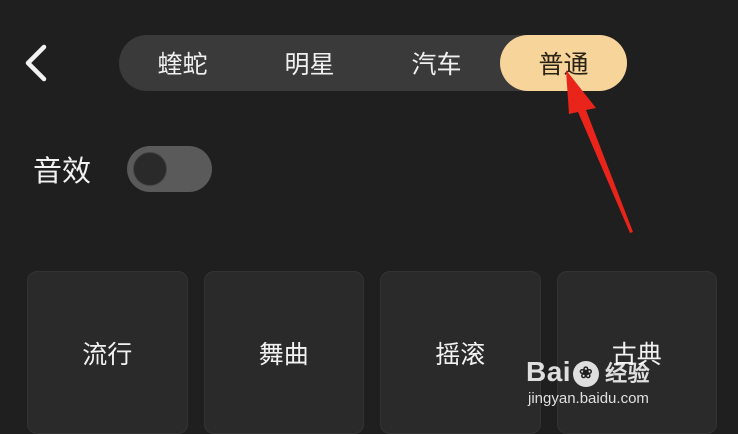 The image size is (738, 434). Describe the element at coordinates (150, 169) in the screenshot. I see `toggle-knob` at that location.